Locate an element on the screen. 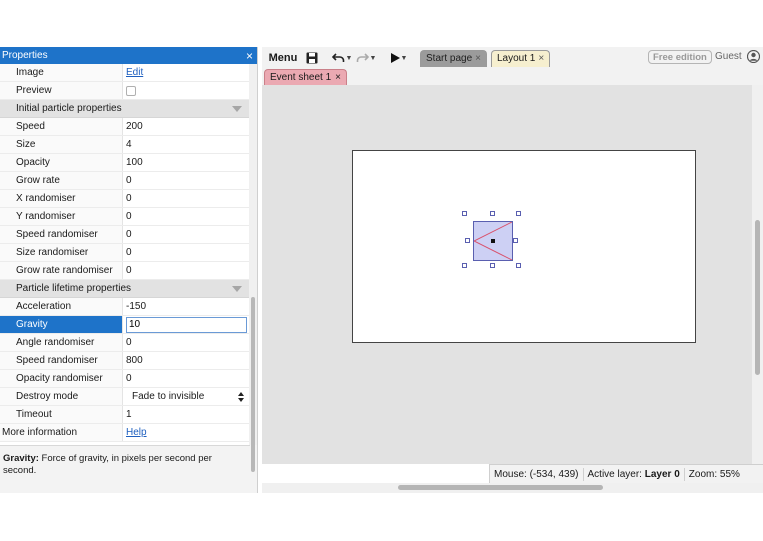 This screenshot has width=763, height=541. gravity-input is located at coordinates (186, 324).